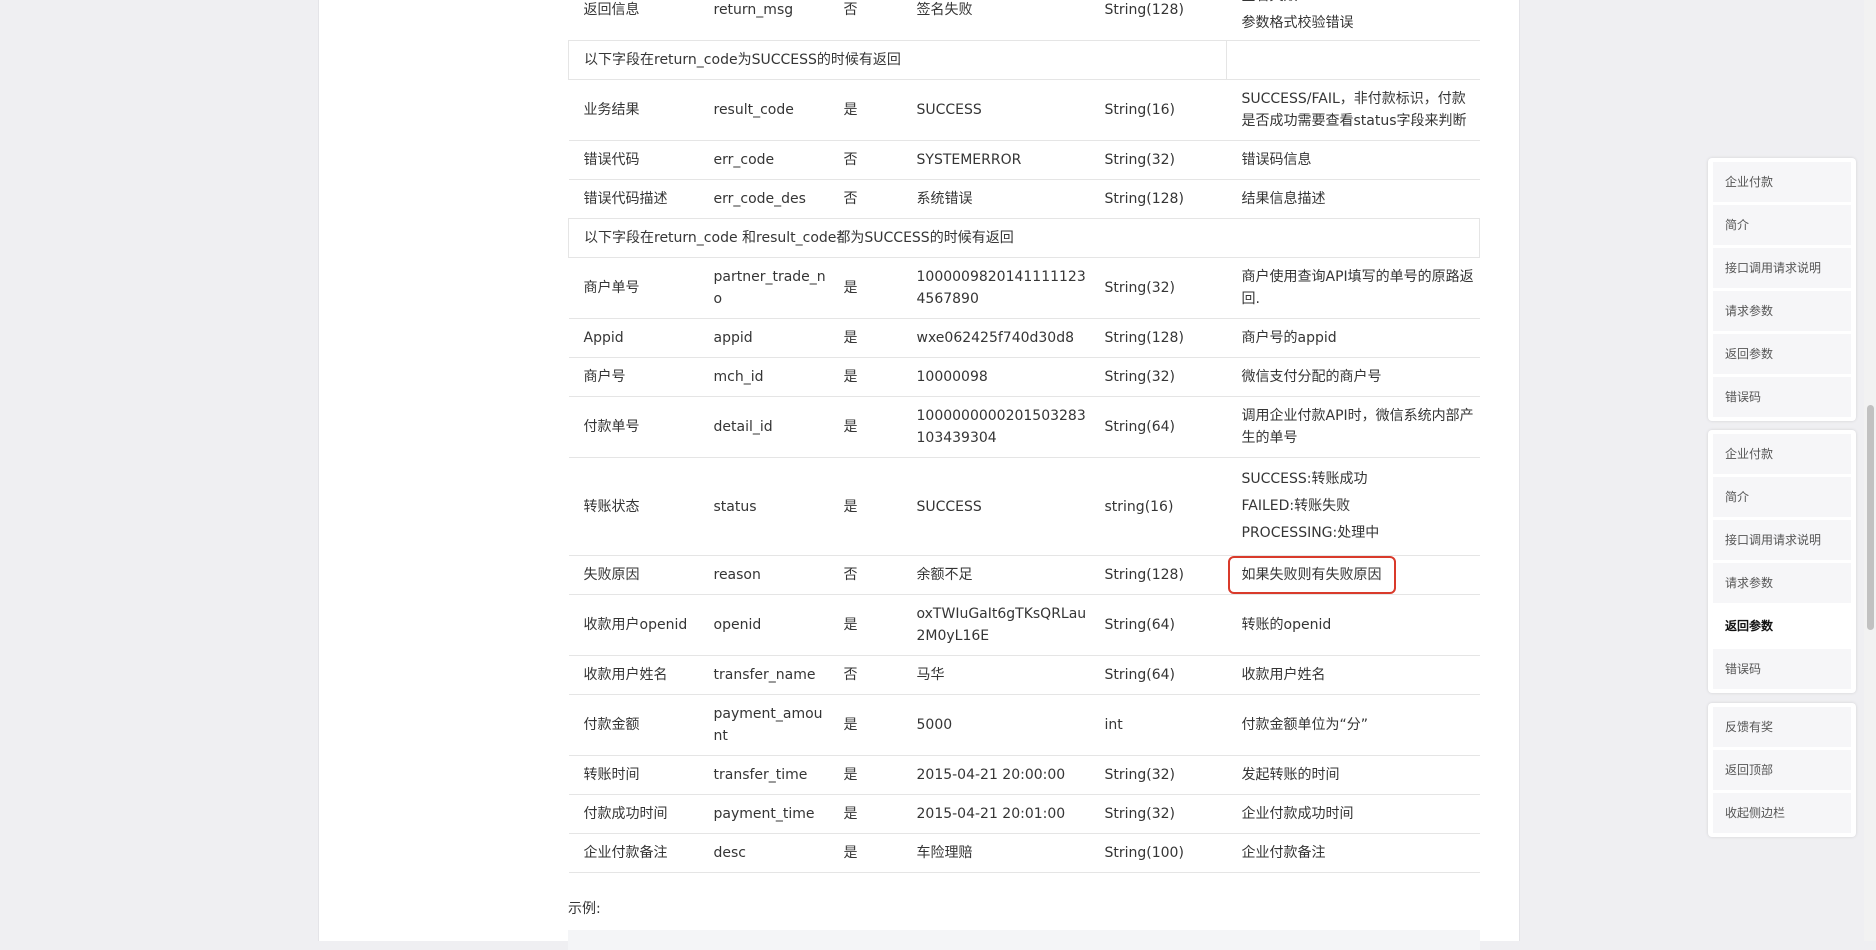 Image resolution: width=1876 pixels, height=950 pixels. I want to click on param-field: partner_trade_no, so click(763, 288).